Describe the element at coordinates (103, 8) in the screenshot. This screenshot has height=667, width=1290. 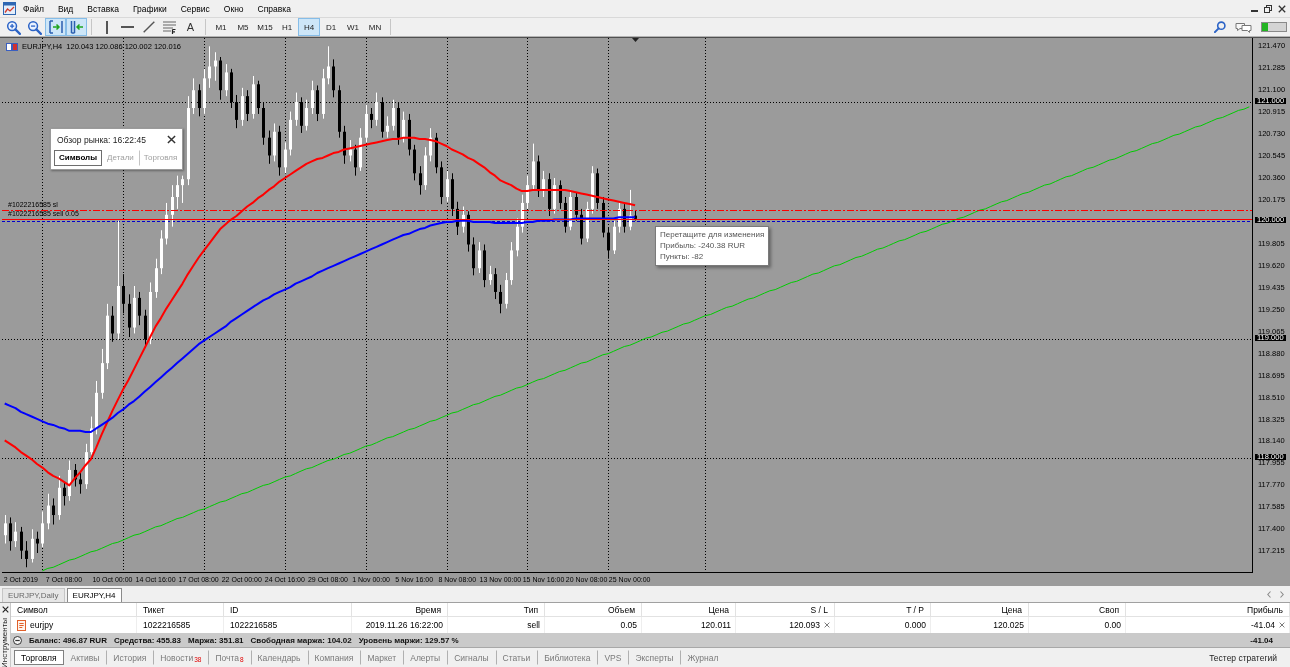
I see `menu-item: Вставка` at that location.